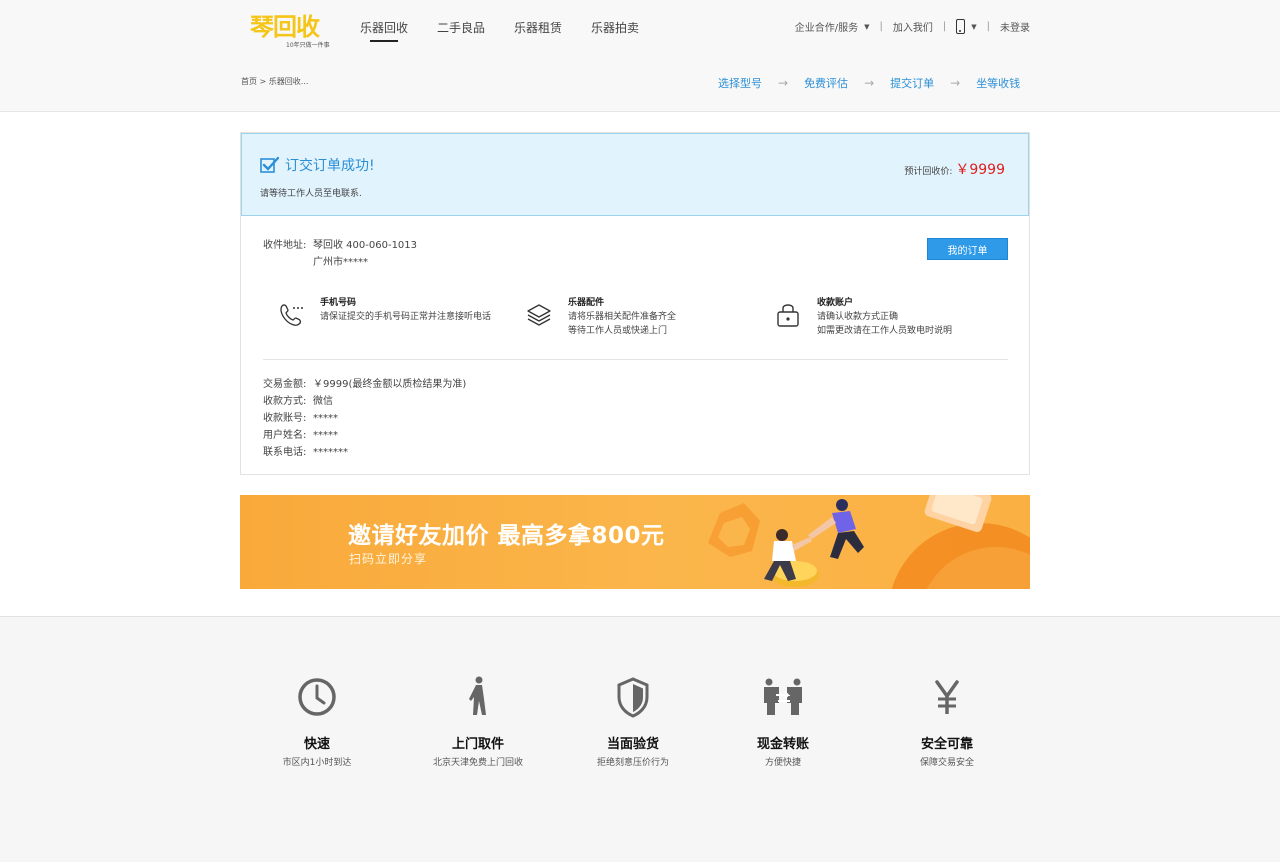  What do you see at coordinates (635, 174) in the screenshot?
I see `success-panel: 订交订单成功! 请等待工作人员至电联系. 预计回收价: ￥9999` at bounding box center [635, 174].